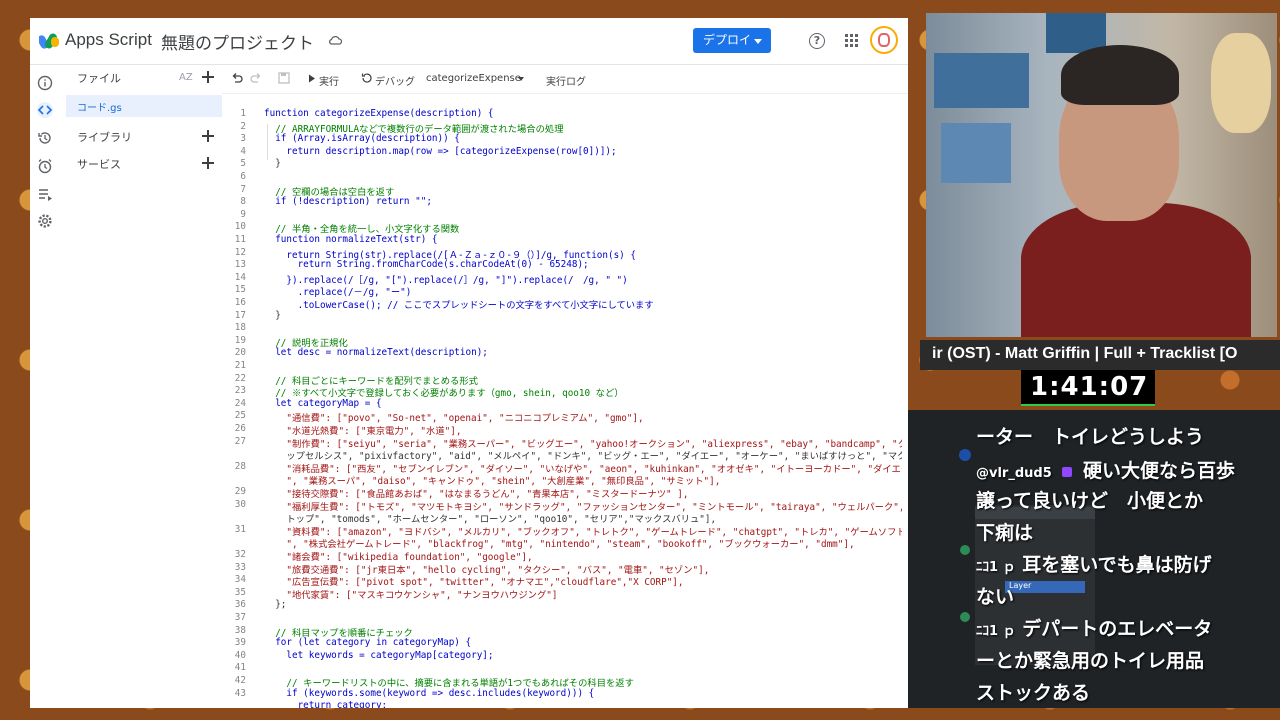  What do you see at coordinates (240, 277) in the screenshot?
I see `line-number: 14` at bounding box center [240, 277].